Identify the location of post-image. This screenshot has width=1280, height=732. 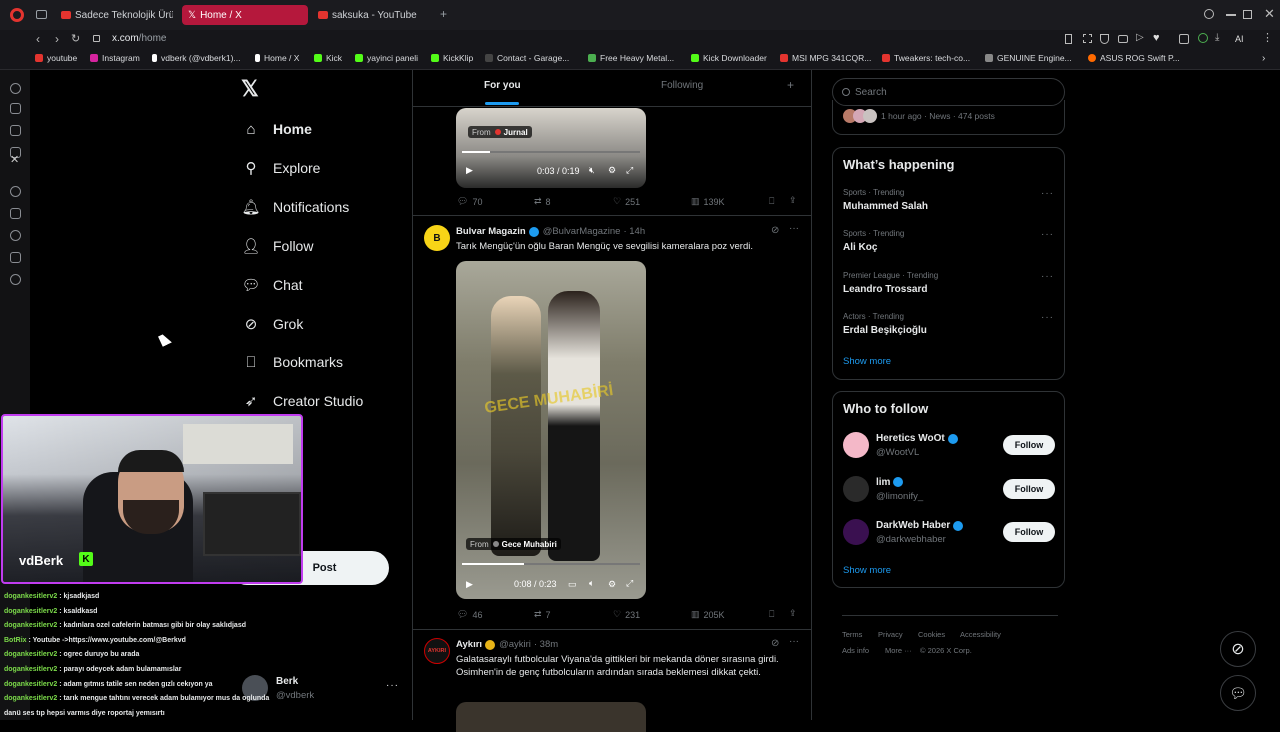
(551, 717).